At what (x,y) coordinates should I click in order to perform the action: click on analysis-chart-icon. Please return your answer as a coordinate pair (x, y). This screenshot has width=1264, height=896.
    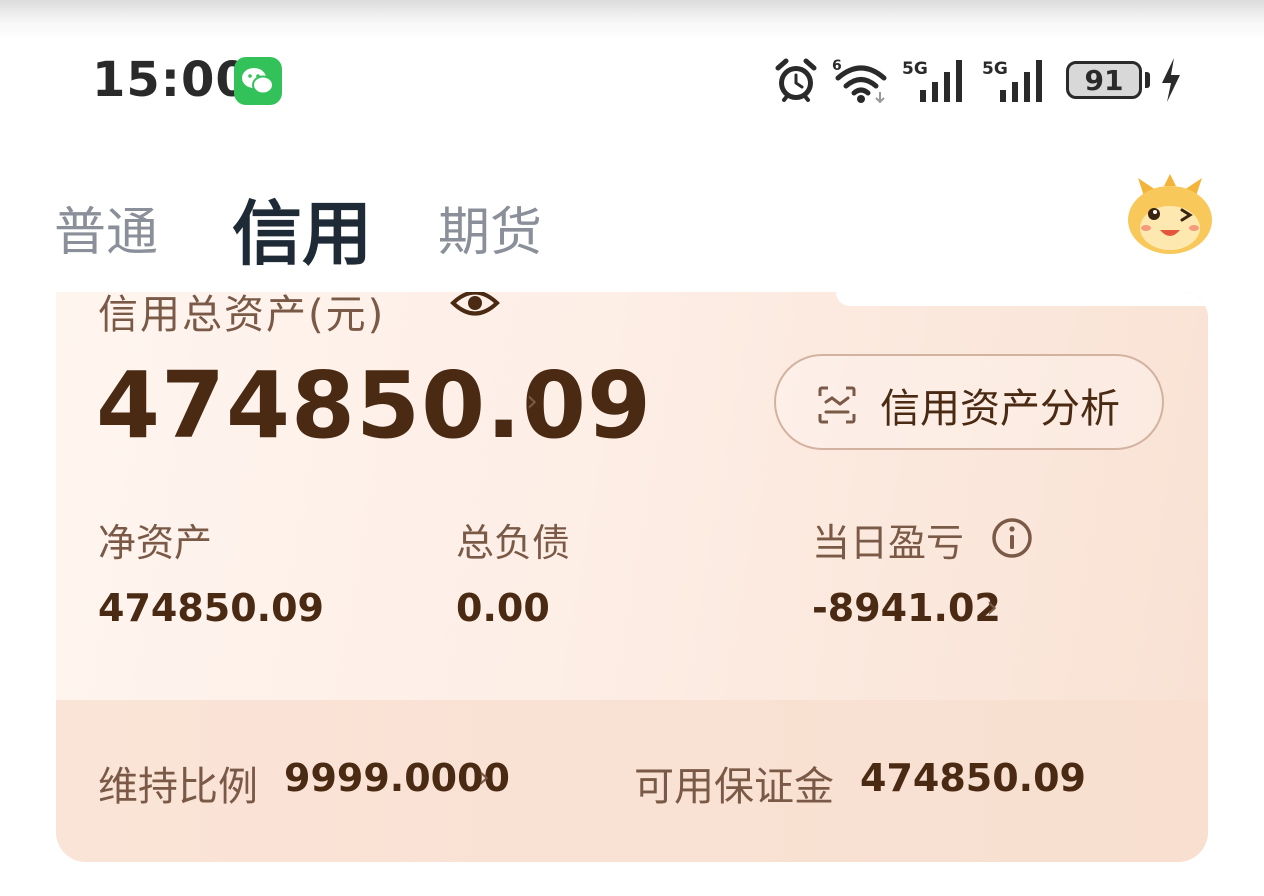
    Looking at the image, I should click on (837, 405).